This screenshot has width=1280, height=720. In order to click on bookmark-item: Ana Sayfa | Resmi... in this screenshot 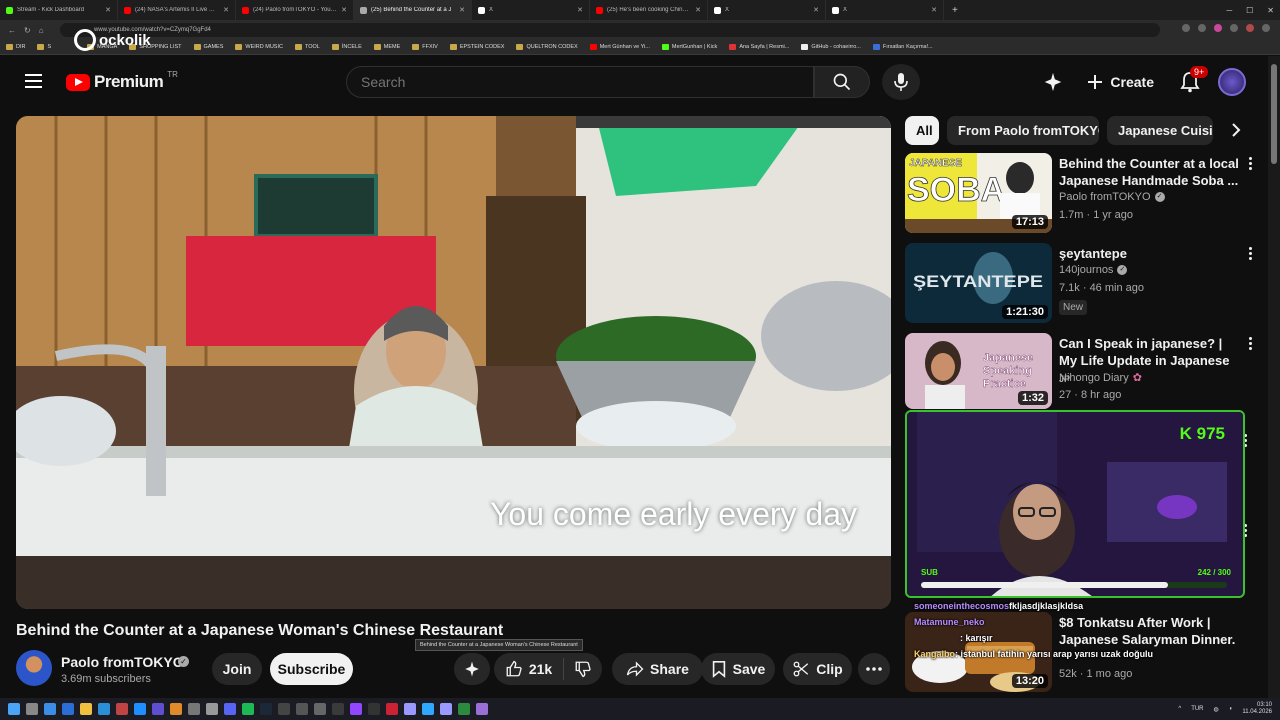, I will do `click(759, 47)`.